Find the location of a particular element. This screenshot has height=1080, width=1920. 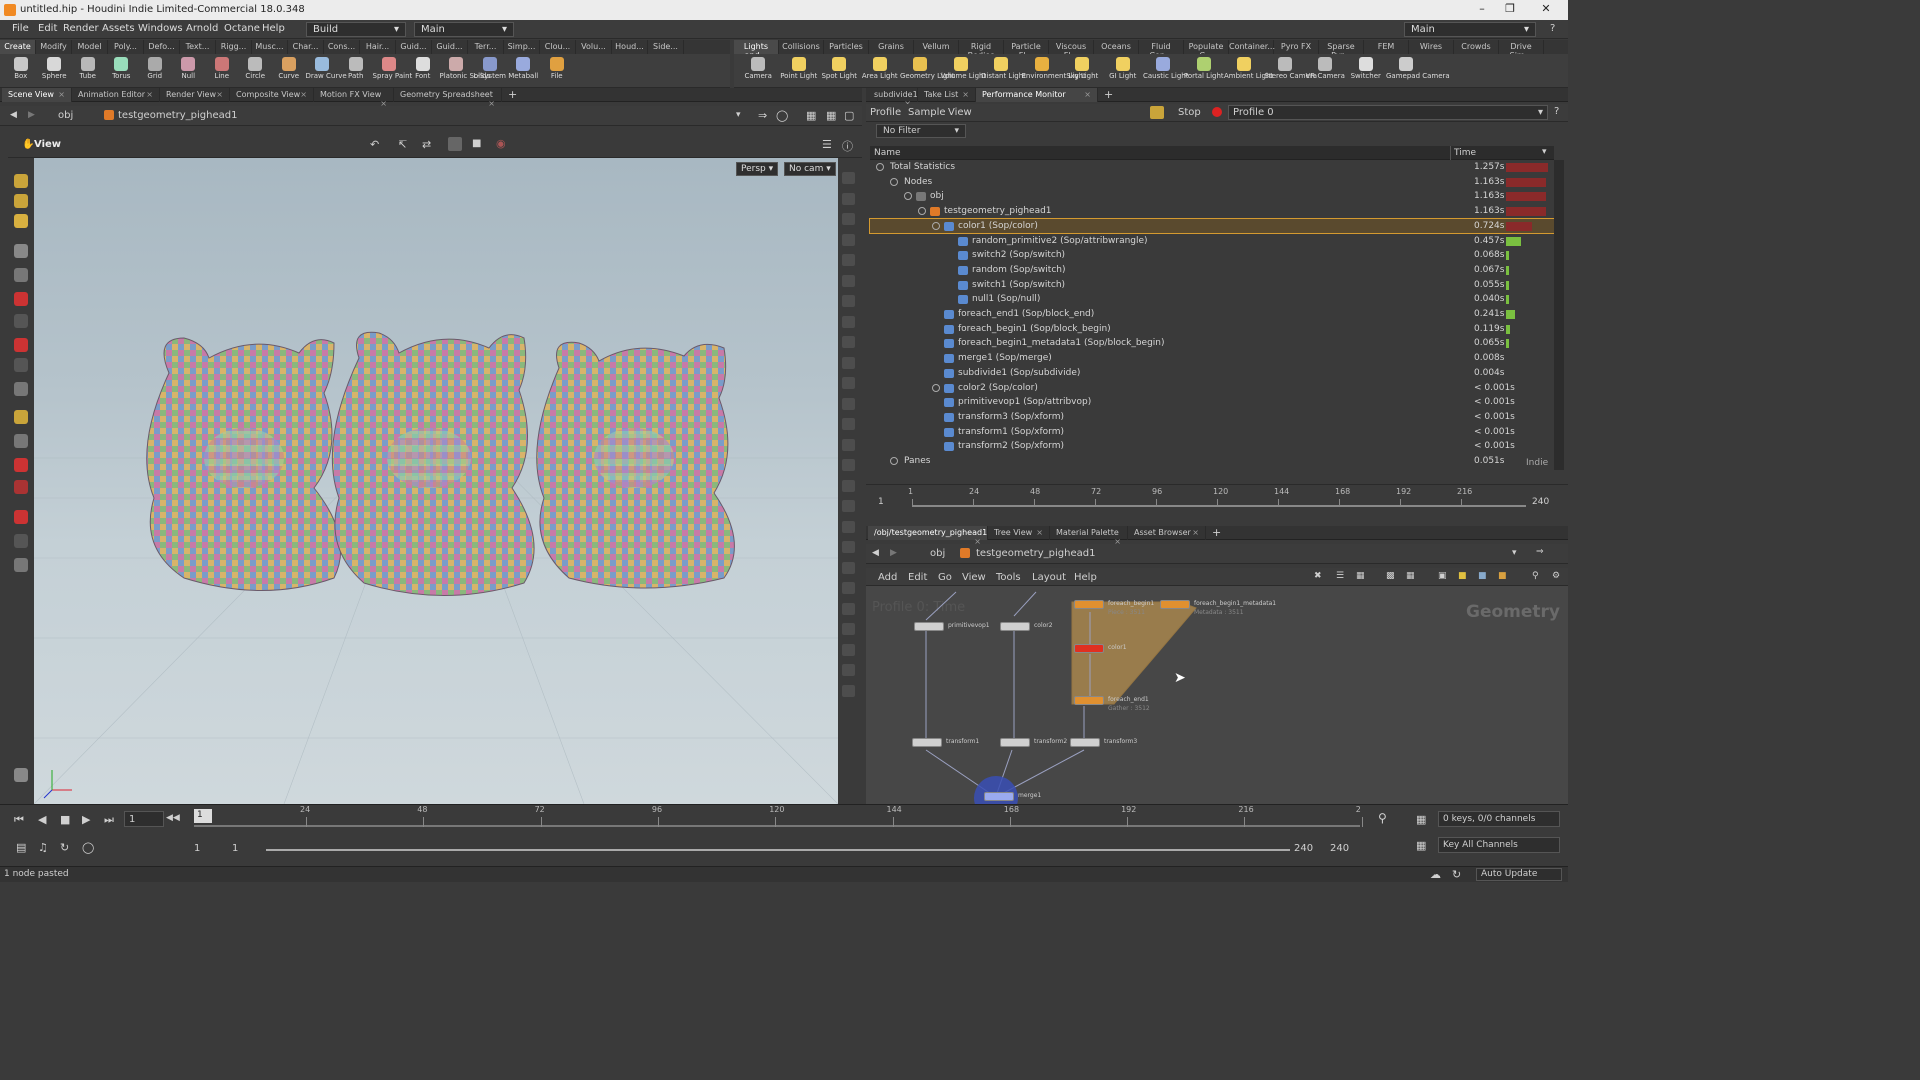

layout-icon: ▦ is located at coordinates (811, 115).